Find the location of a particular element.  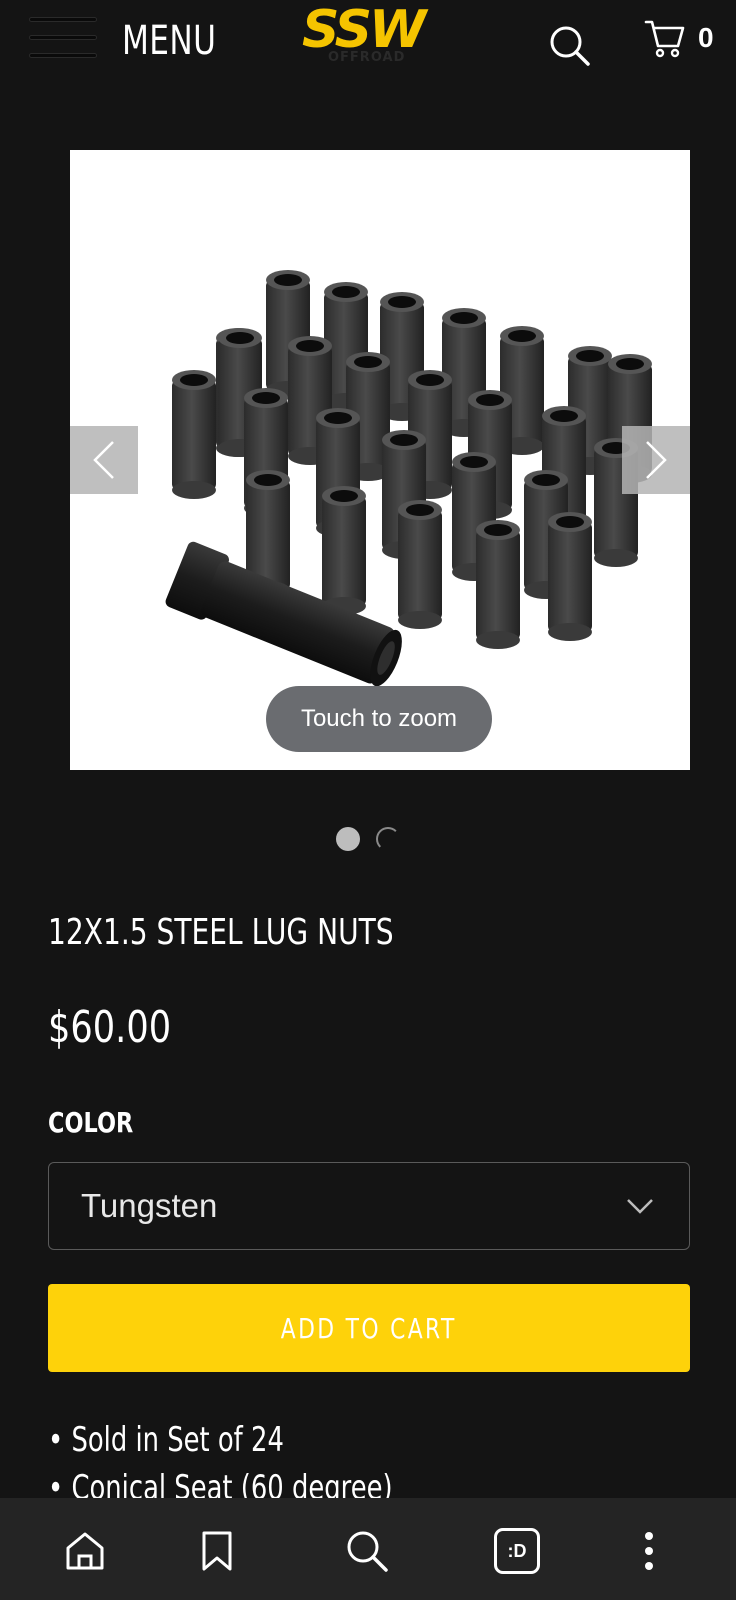

add-to-cart-label: ADD TO CART is located at coordinates (369, 1328).